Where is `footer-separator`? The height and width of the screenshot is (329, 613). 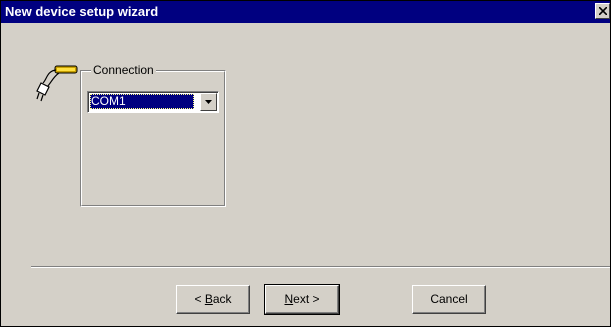 footer-separator is located at coordinates (320, 267).